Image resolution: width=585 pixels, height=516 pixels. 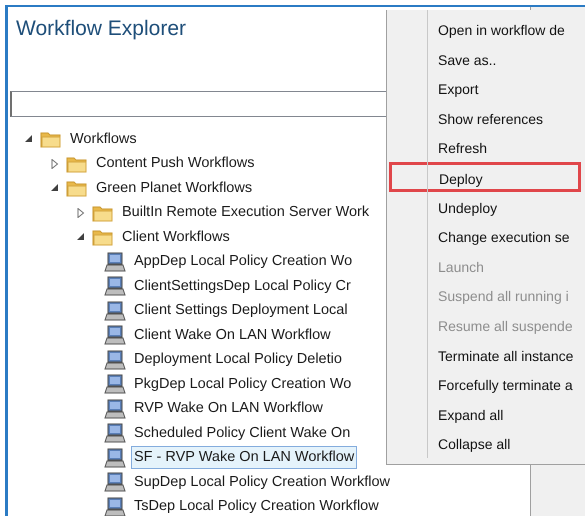 I want to click on tree-item: AppDep Local Policy Creation Wo, so click(x=243, y=262).